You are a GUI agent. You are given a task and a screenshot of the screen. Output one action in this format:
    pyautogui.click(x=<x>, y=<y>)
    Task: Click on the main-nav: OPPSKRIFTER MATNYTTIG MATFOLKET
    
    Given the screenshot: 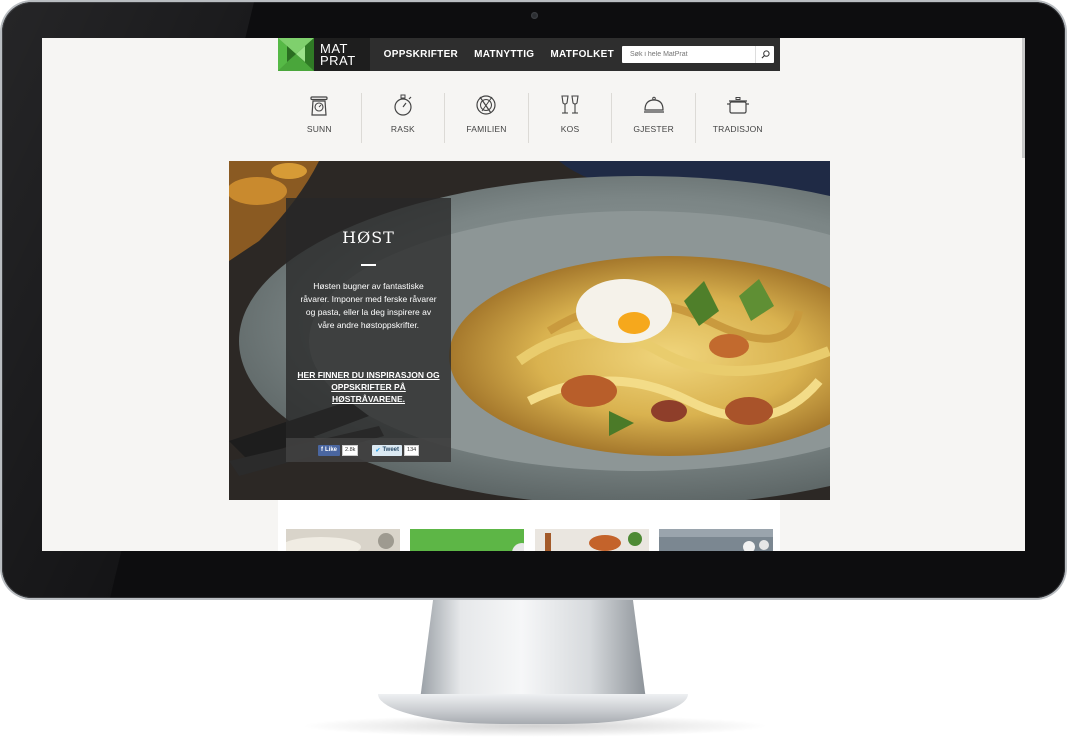 What is the action you would take?
    pyautogui.click(x=499, y=54)
    